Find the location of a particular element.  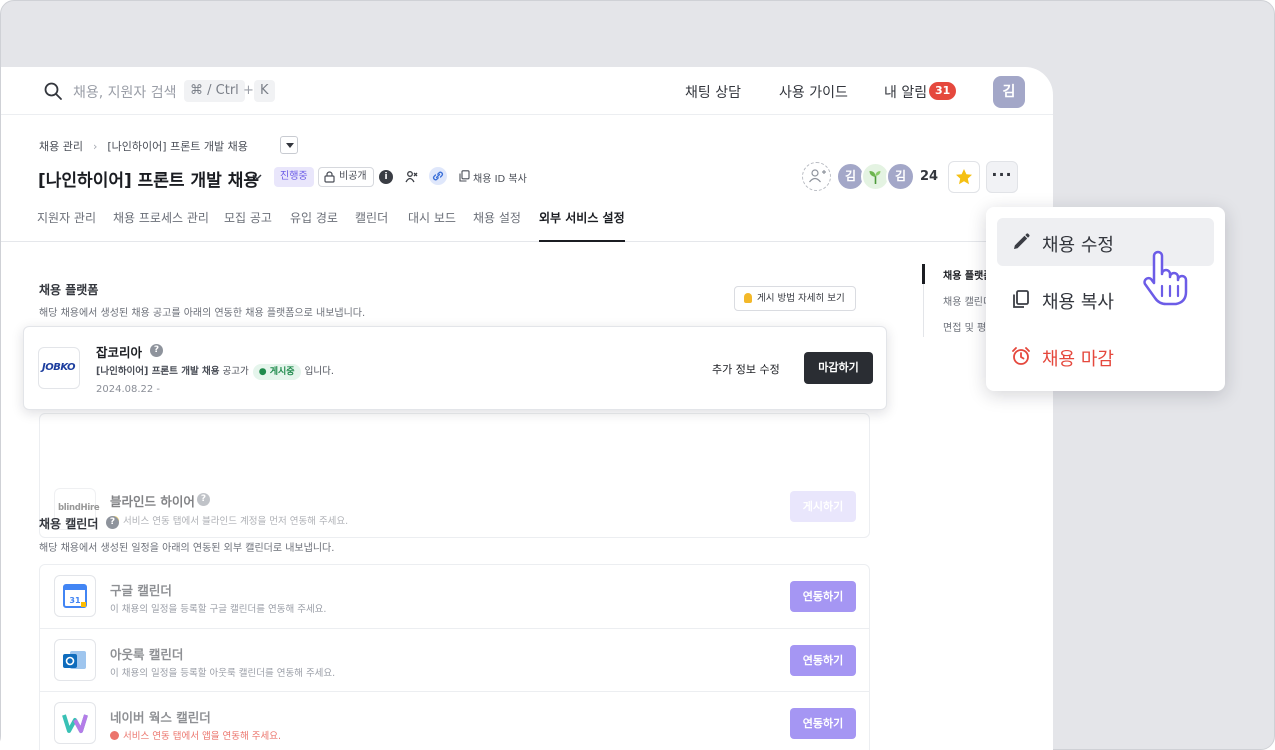

google-calendar-icon: 31 is located at coordinates (75, 596).